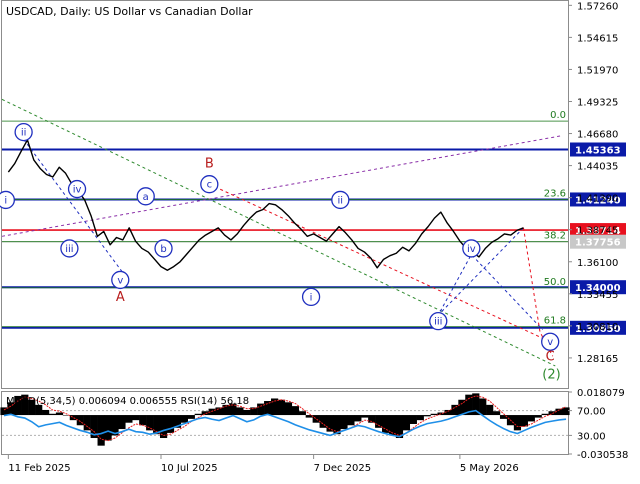  What do you see at coordinates (597, 359) in the screenshot?
I see `price-axis-label: 1.28165` at bounding box center [597, 359].